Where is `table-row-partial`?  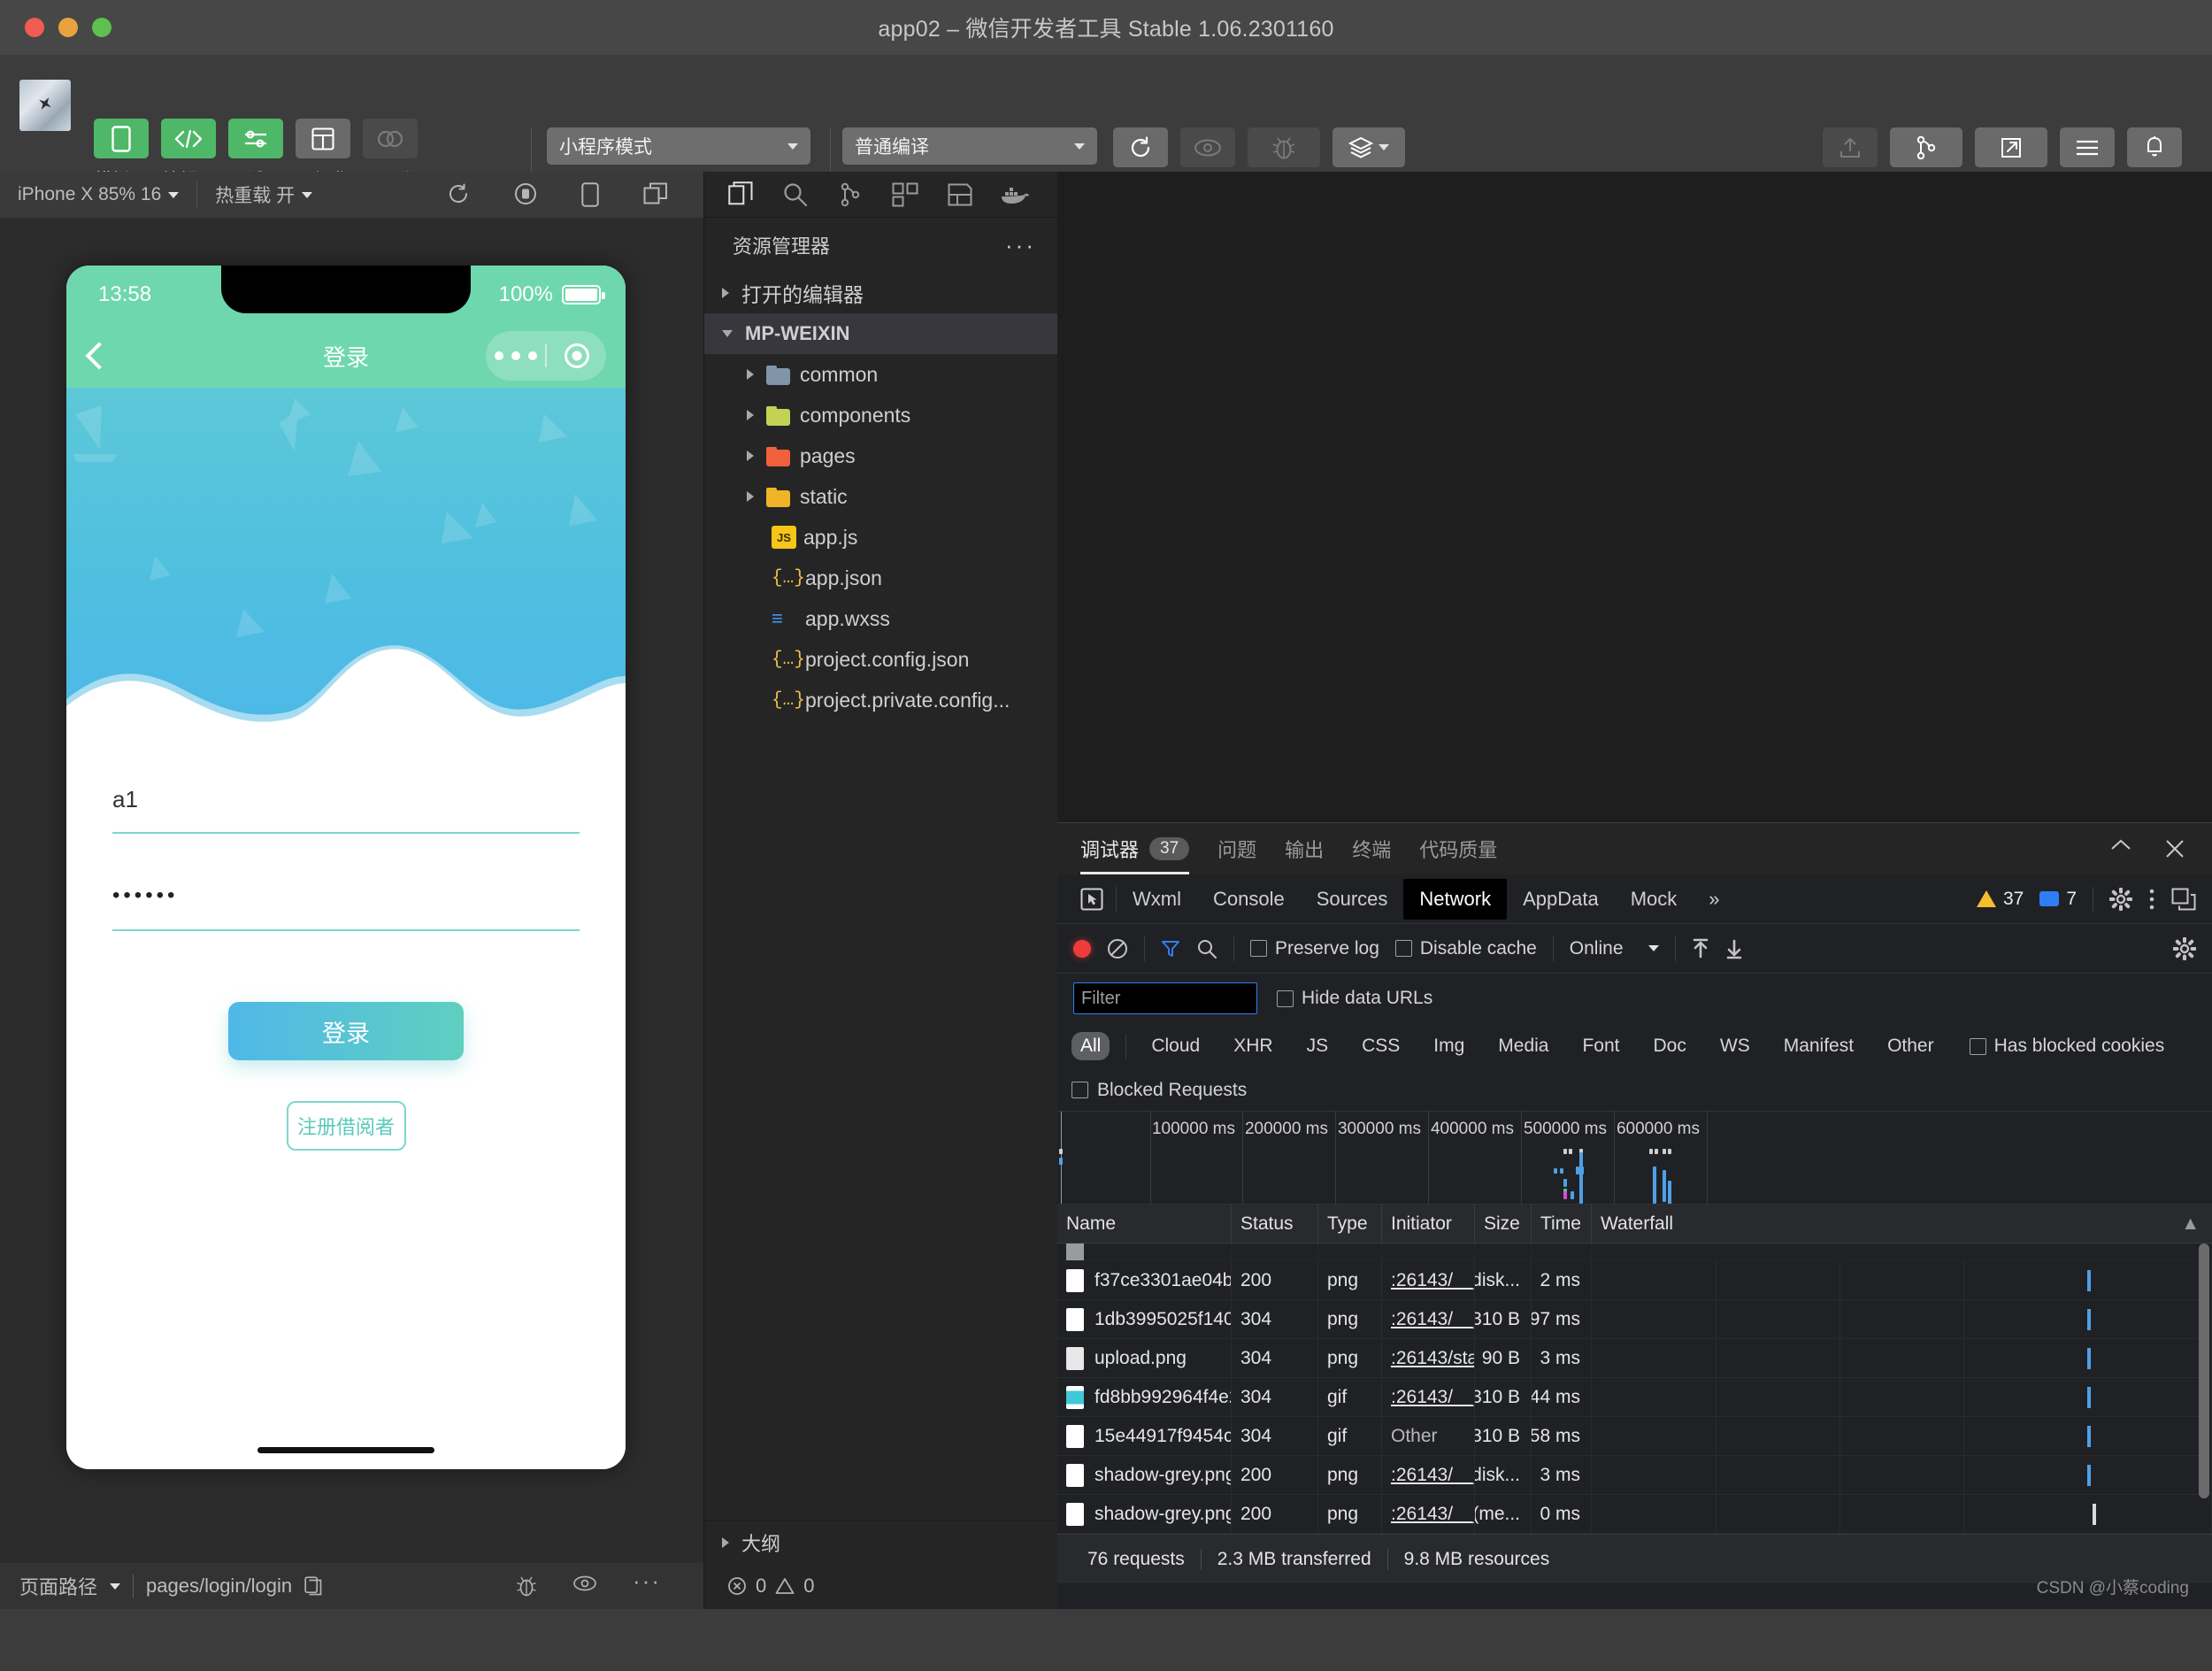 table-row-partial is located at coordinates (1635, 1252).